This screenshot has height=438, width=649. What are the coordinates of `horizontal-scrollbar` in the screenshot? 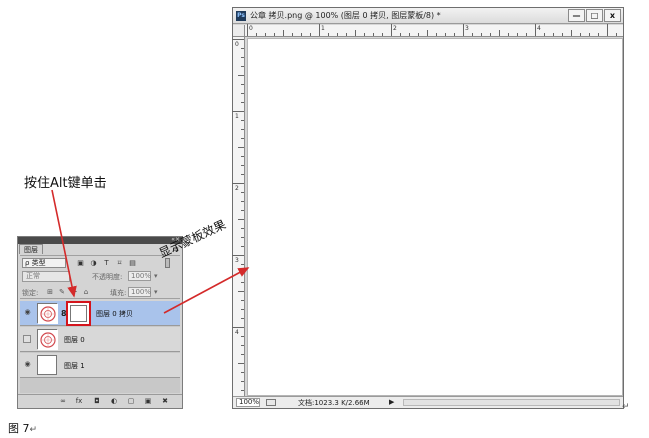 It's located at (511, 402).